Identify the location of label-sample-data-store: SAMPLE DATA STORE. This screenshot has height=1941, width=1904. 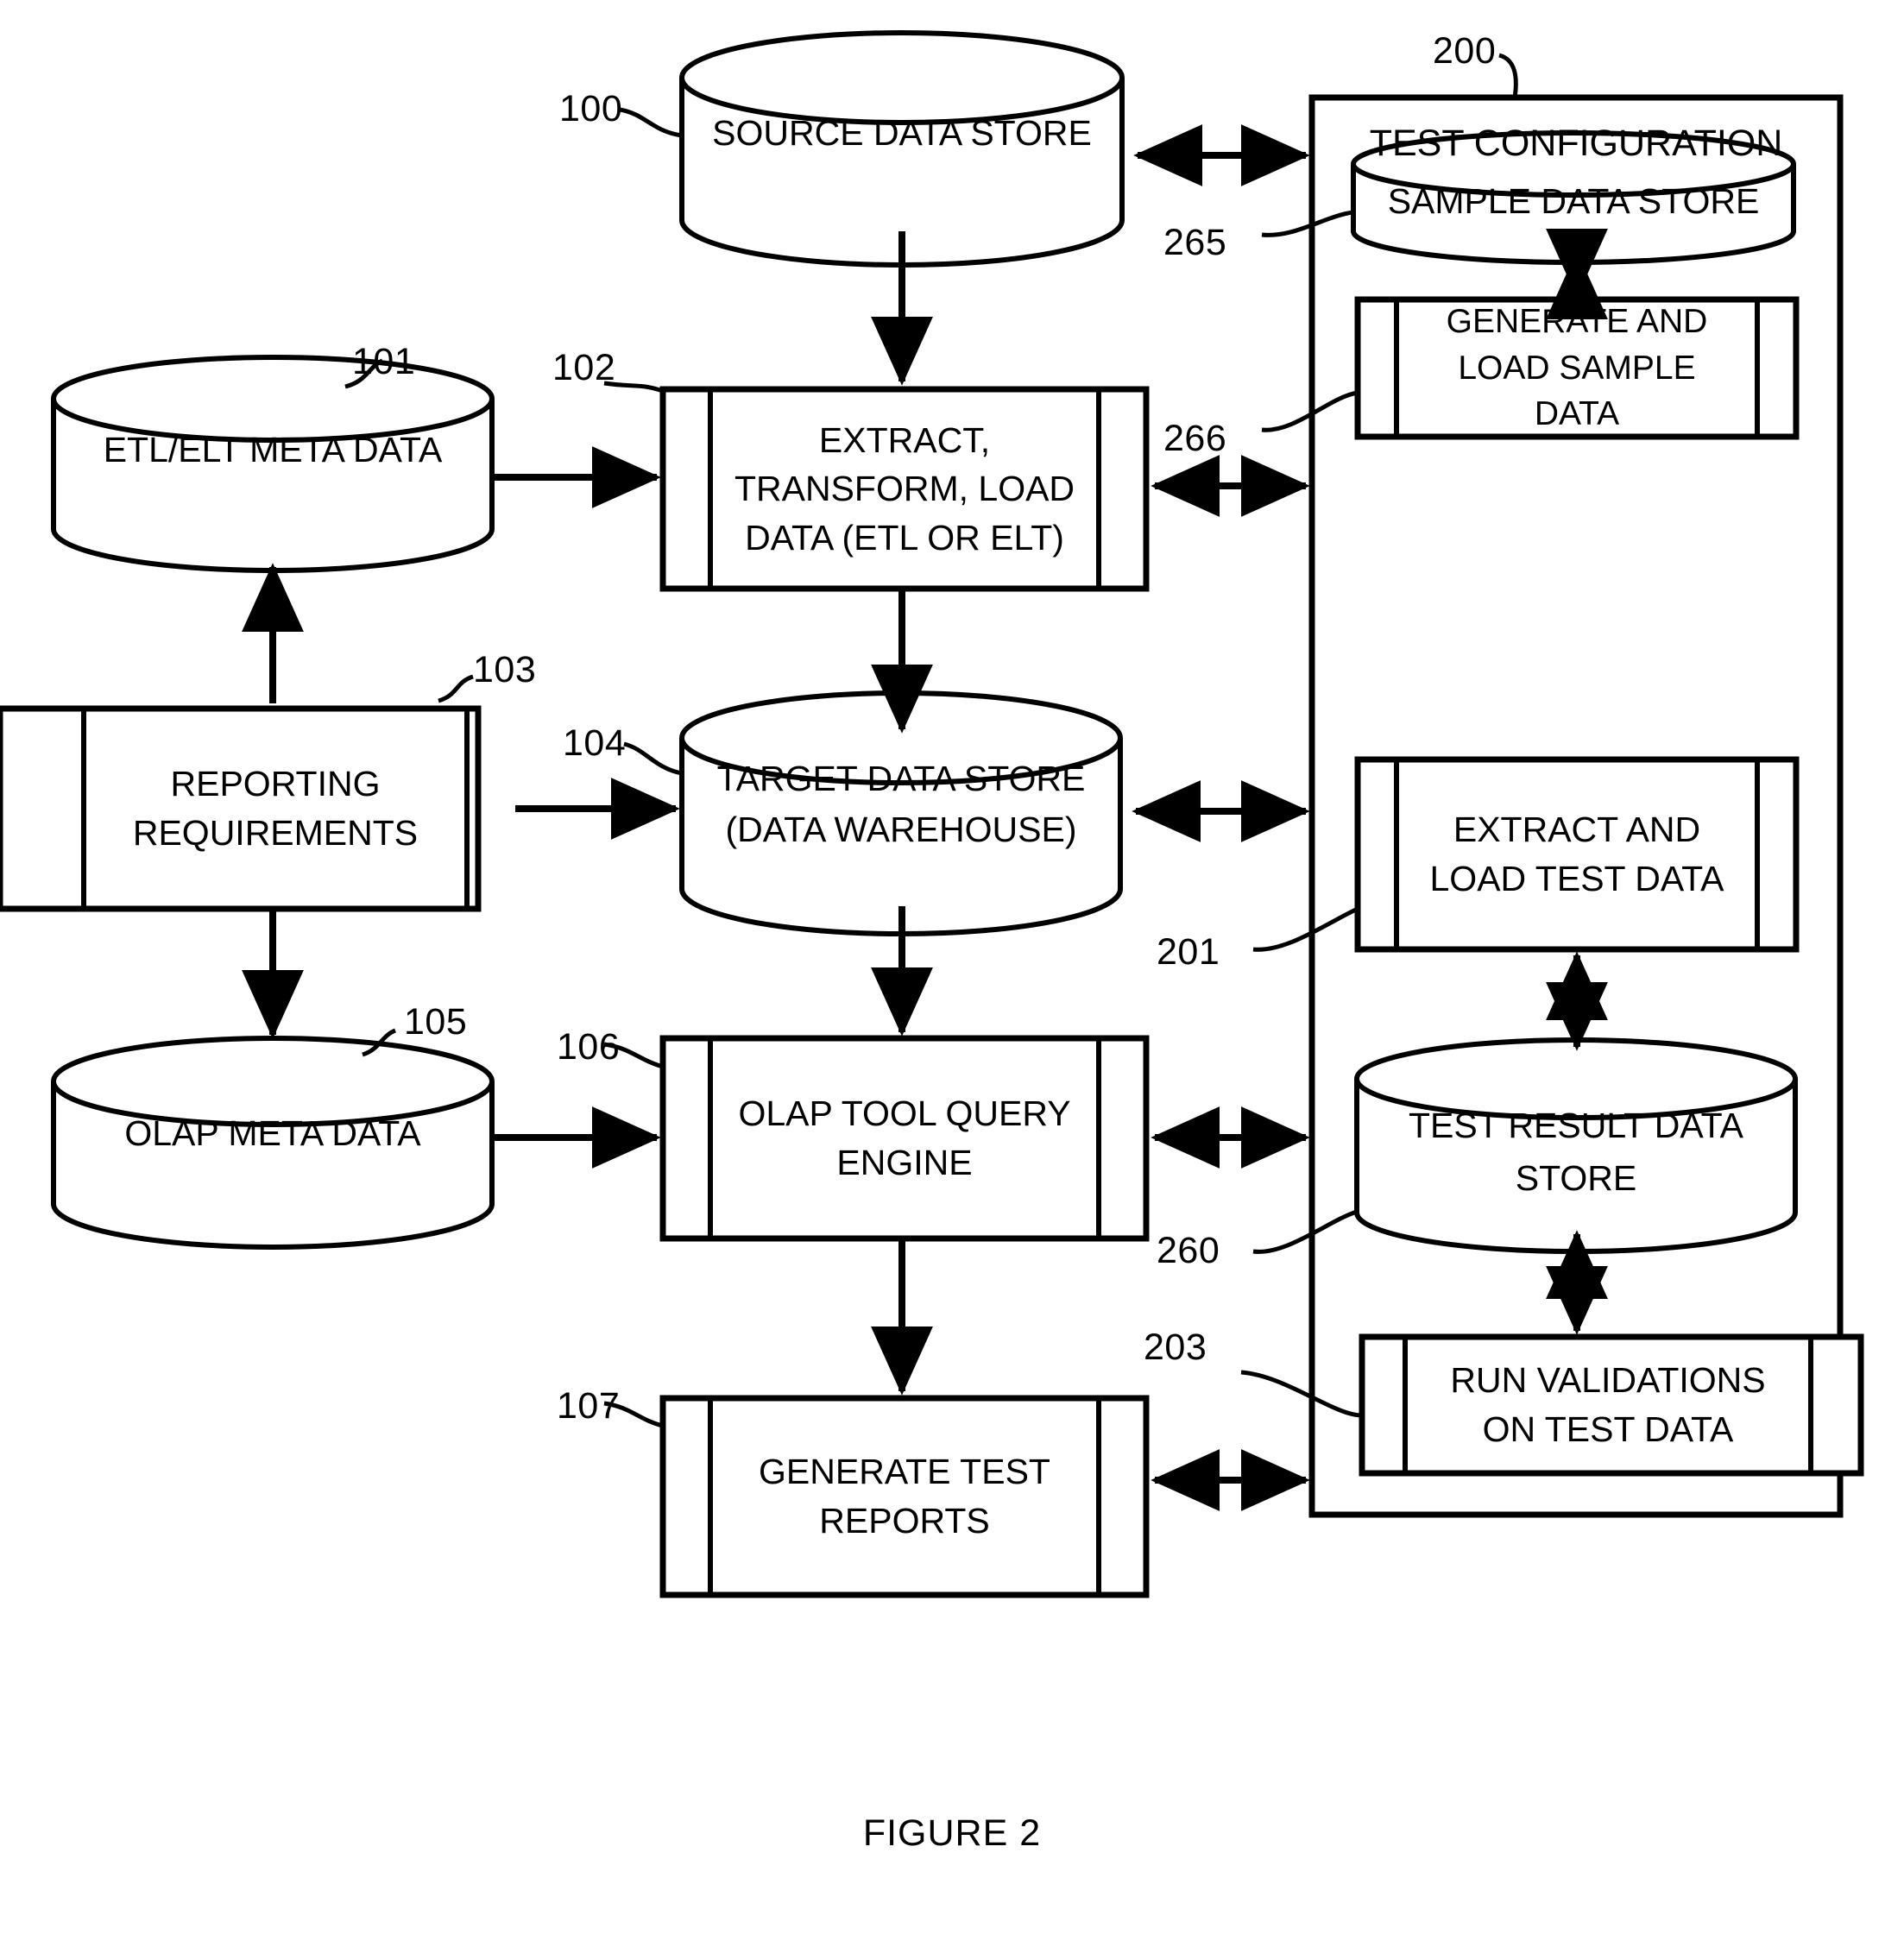
(1574, 201).